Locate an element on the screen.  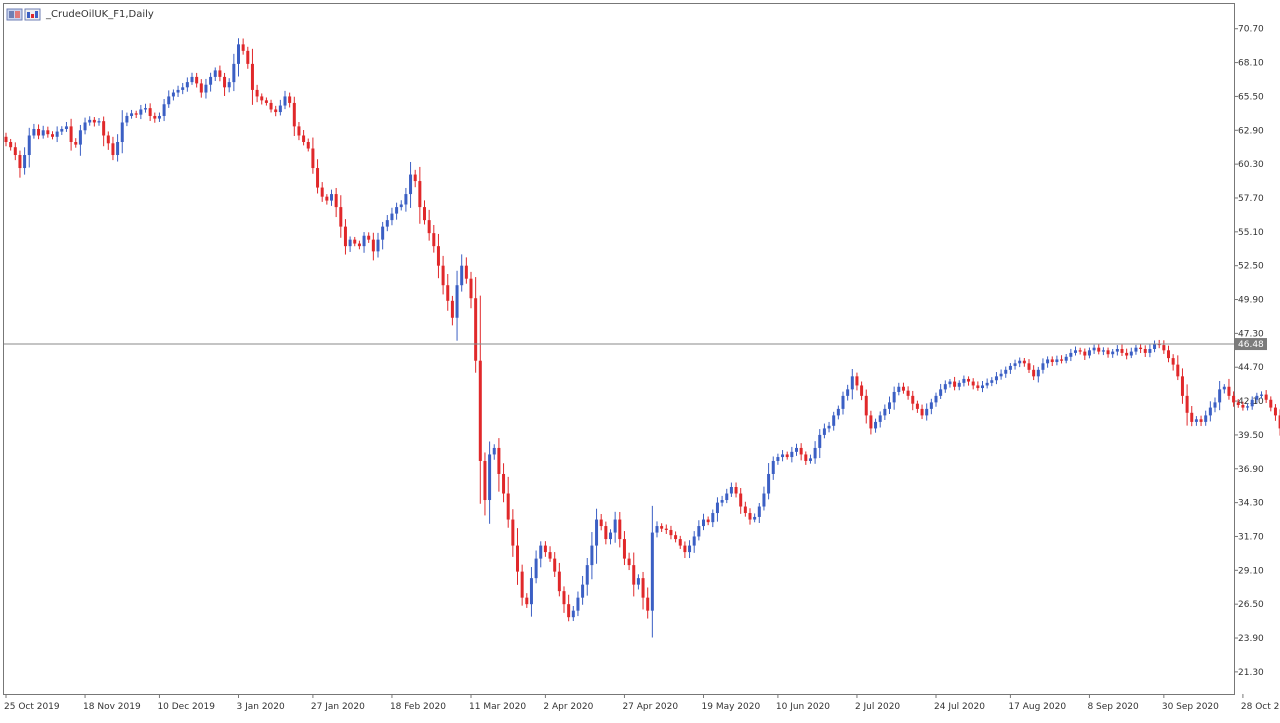
y-tick-label: 21.30 is located at coordinates (1251, 673).